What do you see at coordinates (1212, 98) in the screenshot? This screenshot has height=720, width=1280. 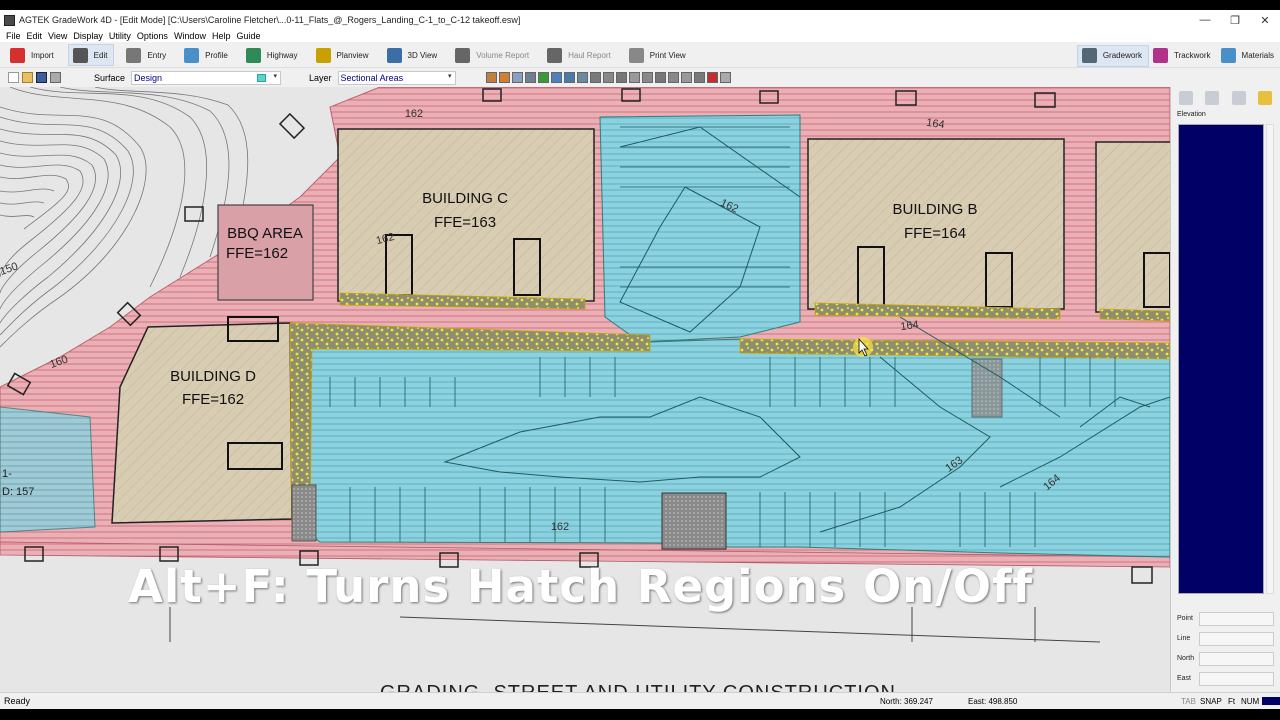 I see `section-view-icon` at bounding box center [1212, 98].